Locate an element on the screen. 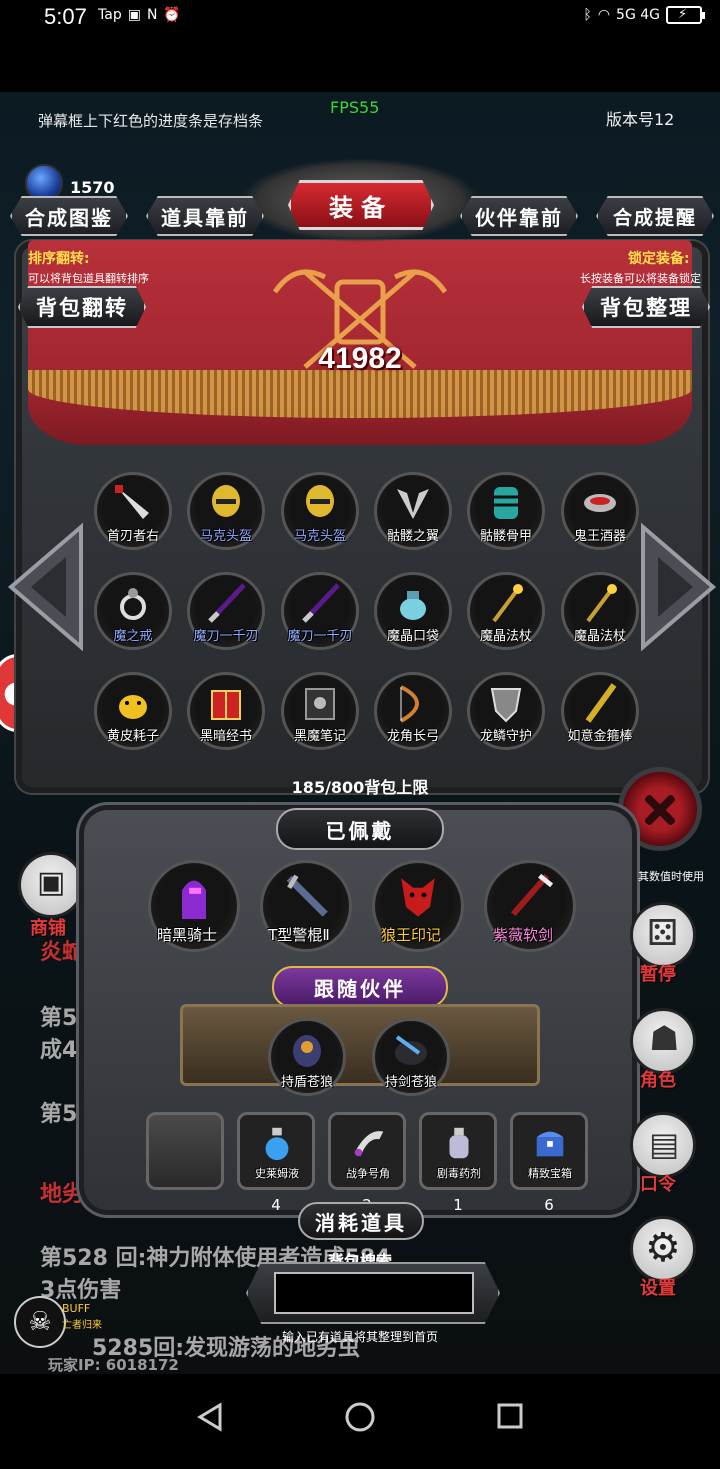 The height and width of the screenshot is (1469, 720). ring-icon is located at coordinates (133, 604).